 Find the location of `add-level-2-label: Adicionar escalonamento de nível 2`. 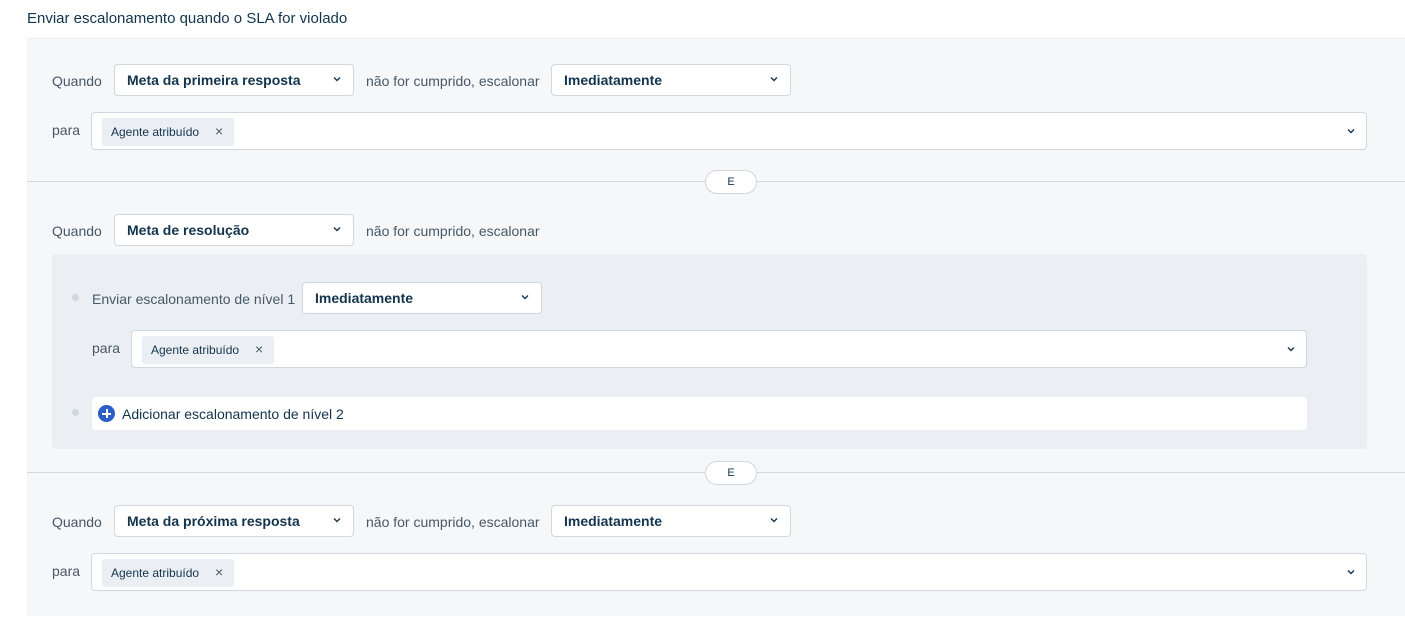

add-level-2-label: Adicionar escalonamento de nível 2 is located at coordinates (233, 414).